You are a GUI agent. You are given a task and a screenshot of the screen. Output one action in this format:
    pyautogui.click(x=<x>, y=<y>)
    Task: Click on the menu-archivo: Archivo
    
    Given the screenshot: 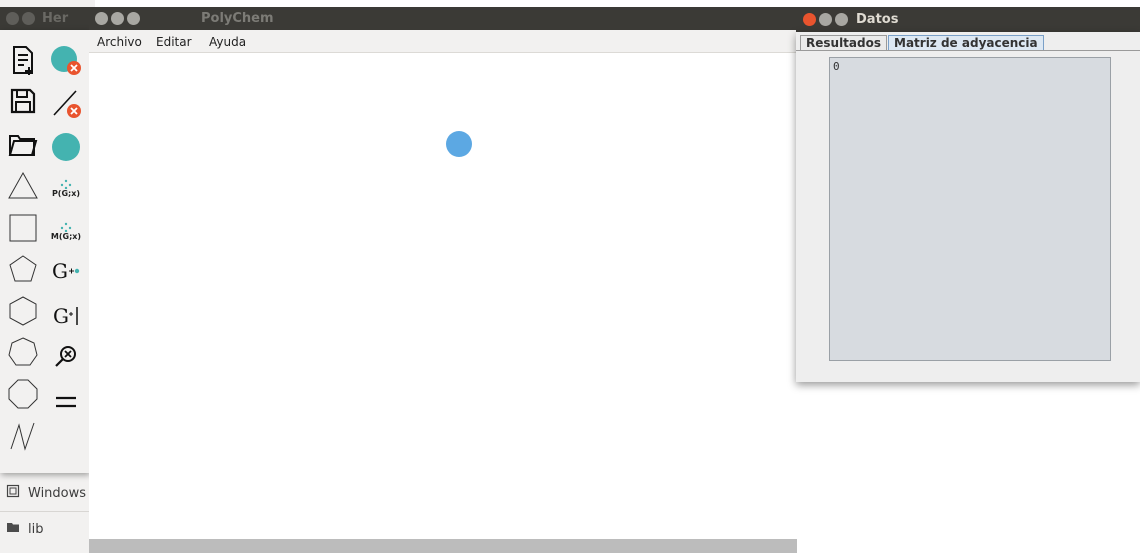 What is the action you would take?
    pyautogui.click(x=119, y=42)
    